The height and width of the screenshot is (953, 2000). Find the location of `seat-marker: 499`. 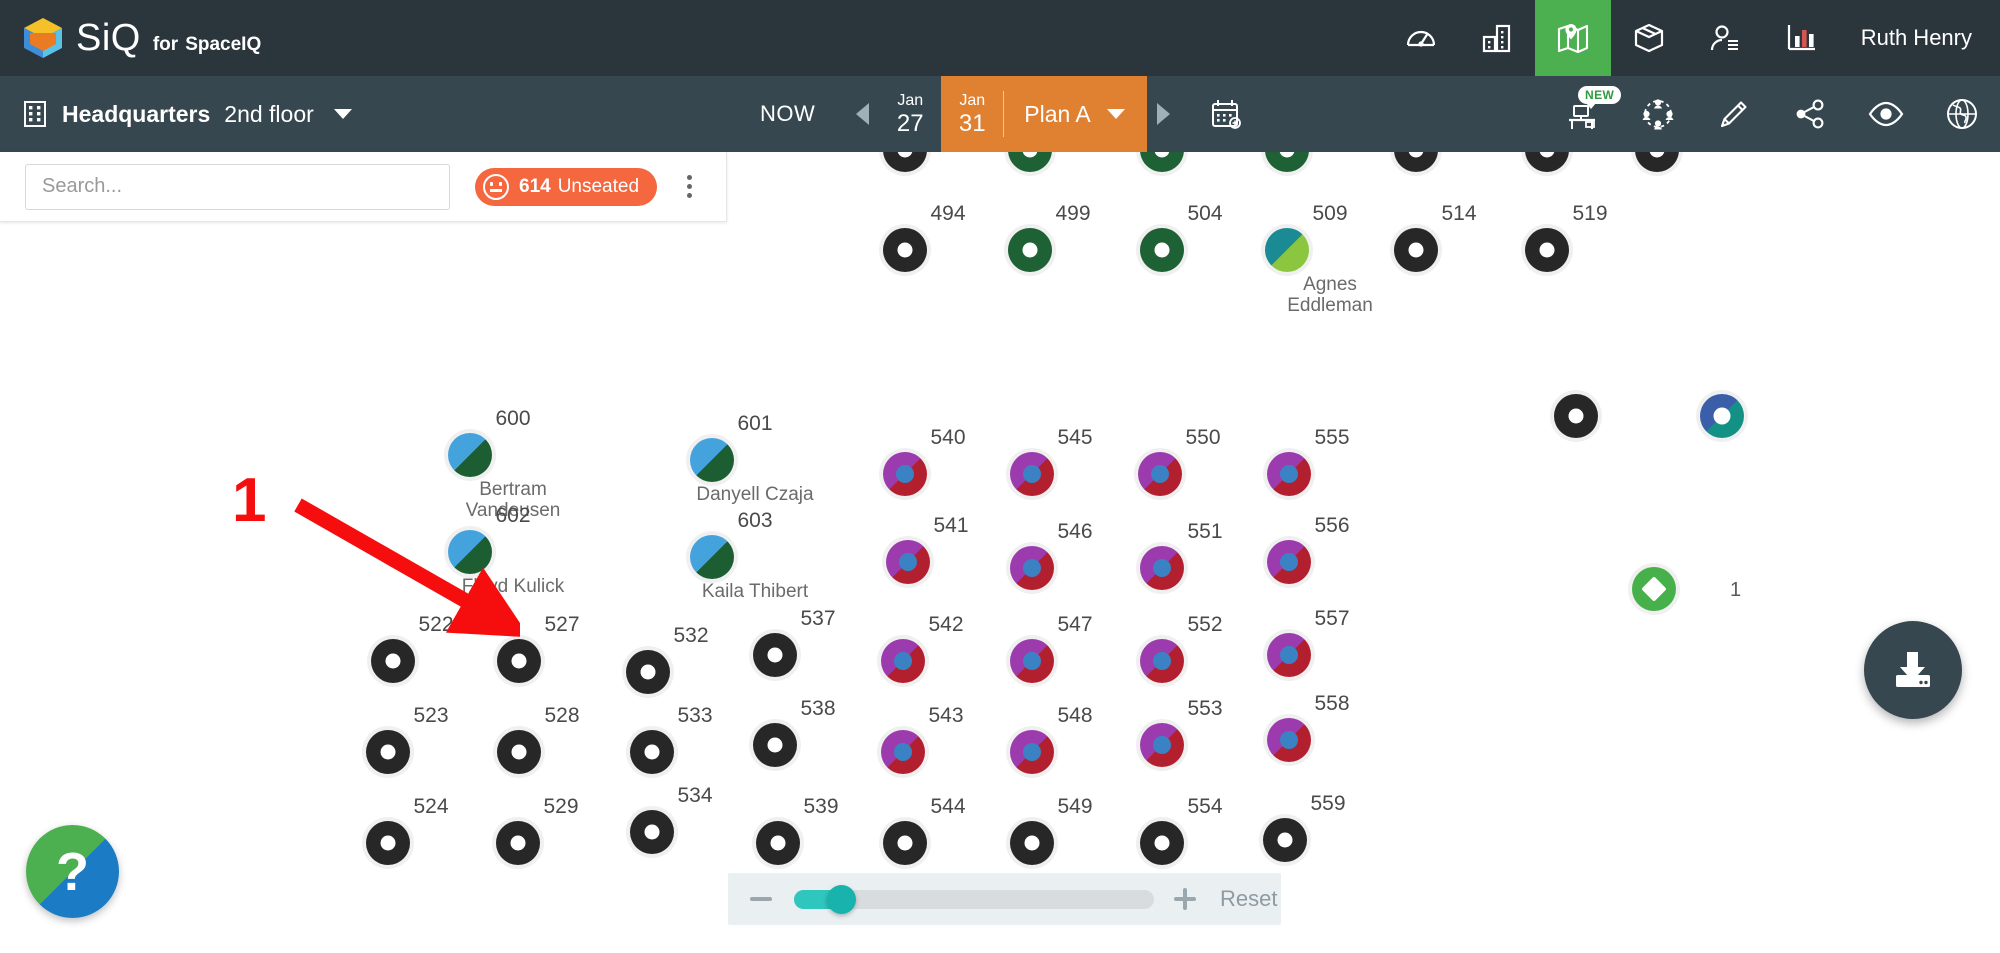

seat-marker: 499 is located at coordinates (1073, 237).